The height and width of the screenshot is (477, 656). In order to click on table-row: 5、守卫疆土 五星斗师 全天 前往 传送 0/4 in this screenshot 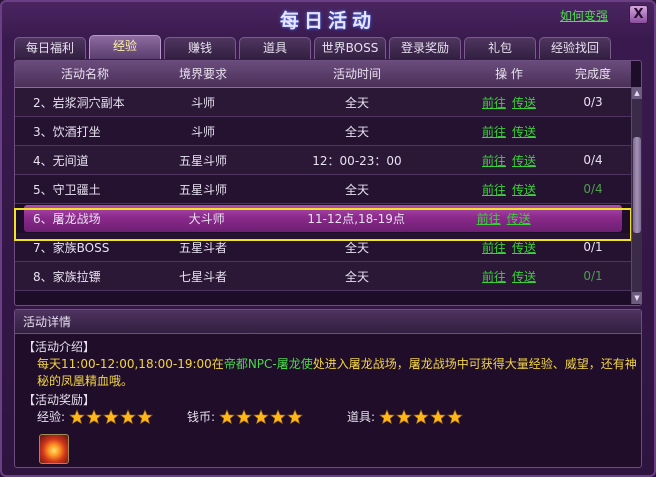, I will do `click(323, 189)`.